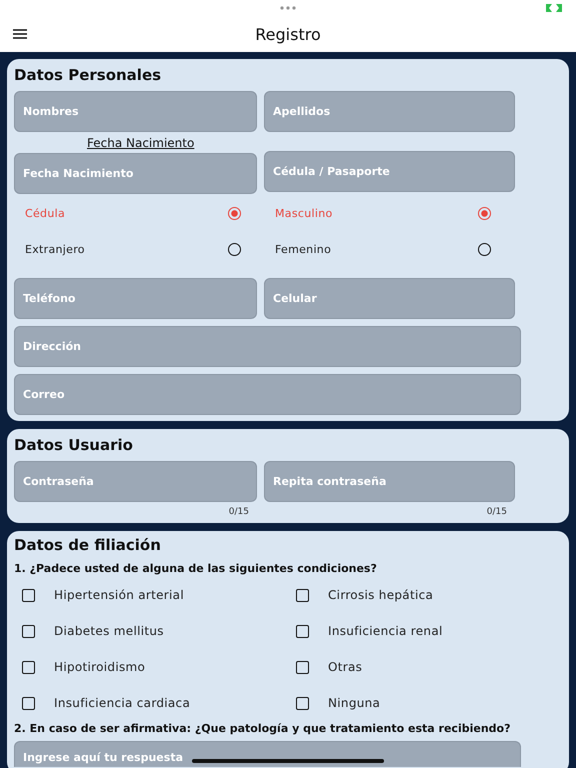  I want to click on checkbox-label: Diabetes mellitus, so click(109, 631).